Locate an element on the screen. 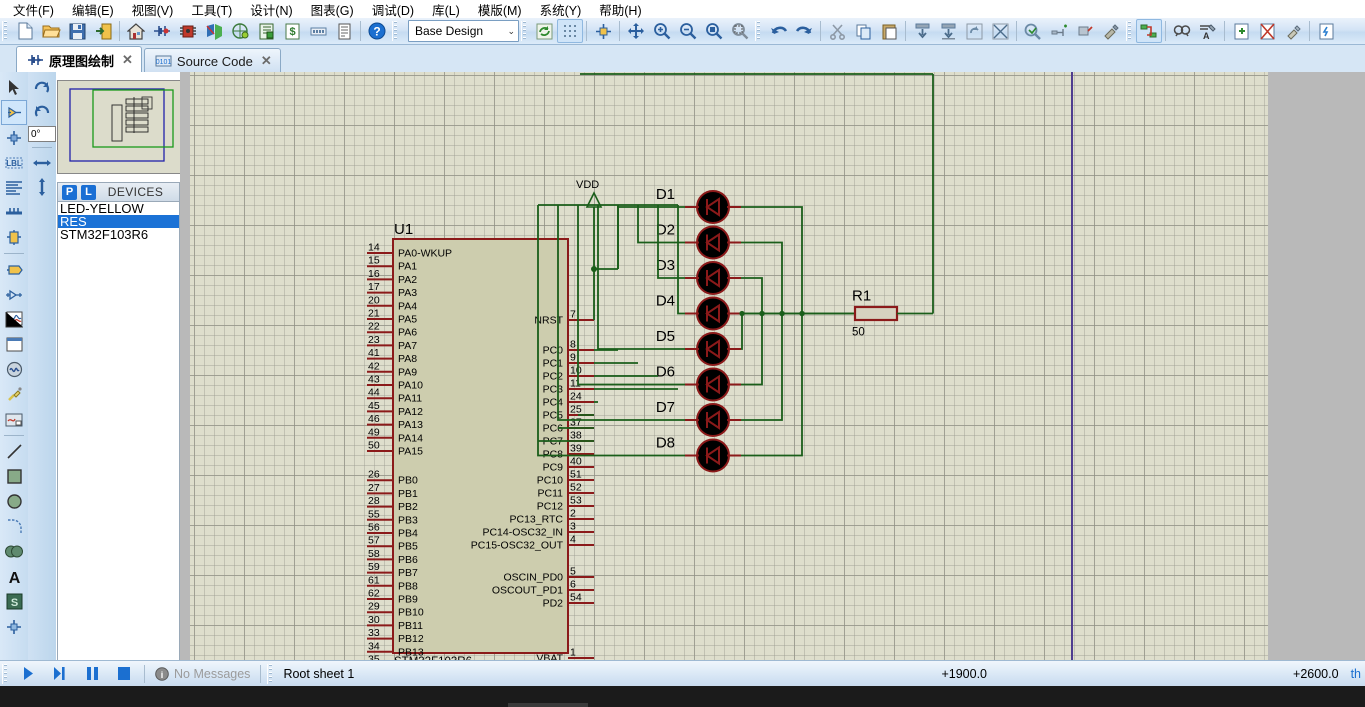  billing-icon: $ is located at coordinates (292, 31).